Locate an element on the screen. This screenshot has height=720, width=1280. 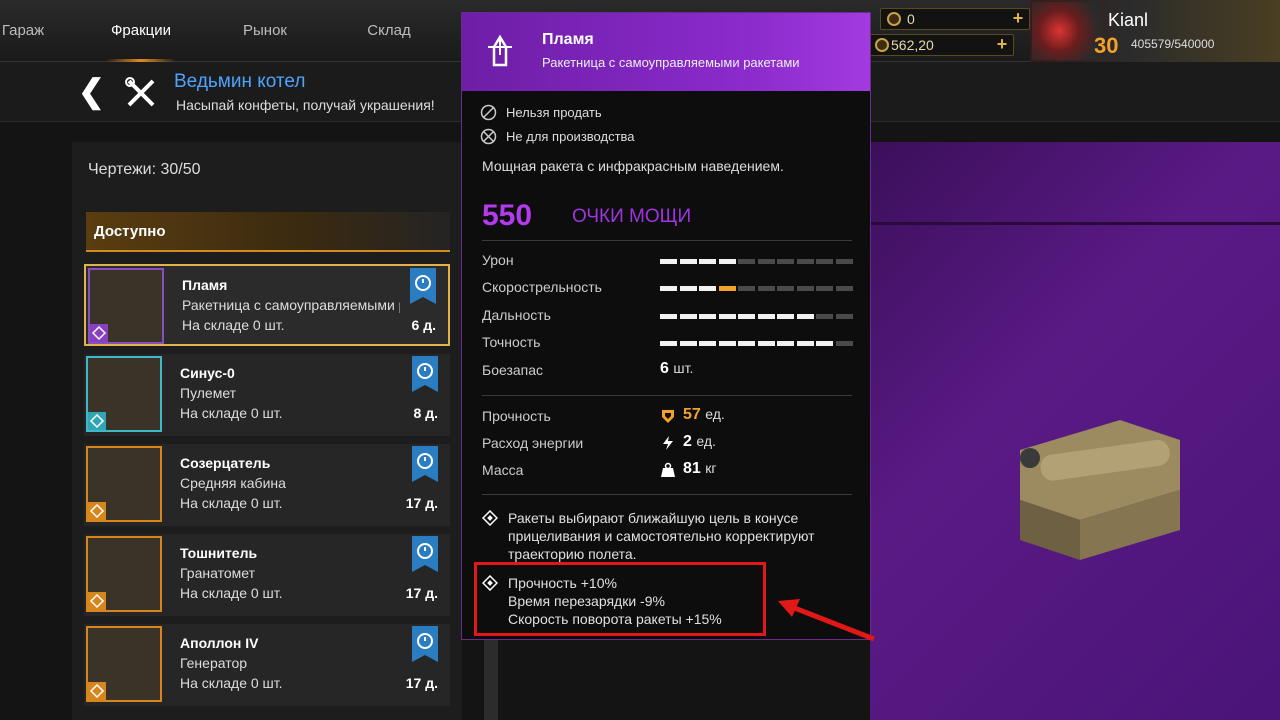
section-header-available: Доступно is located at coordinates (268, 232).